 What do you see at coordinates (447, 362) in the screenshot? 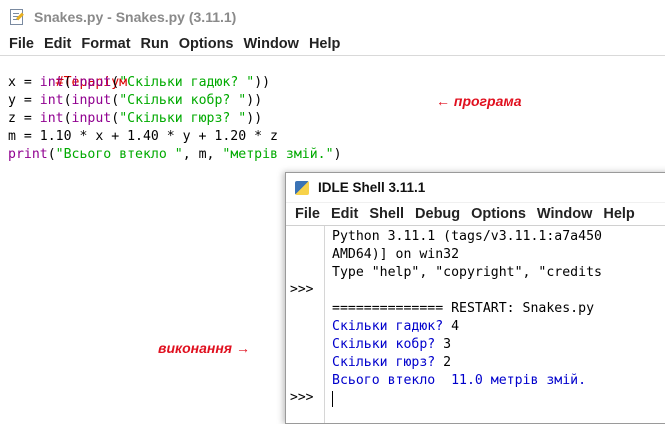
I see `shell-user-input: 2` at bounding box center [447, 362].